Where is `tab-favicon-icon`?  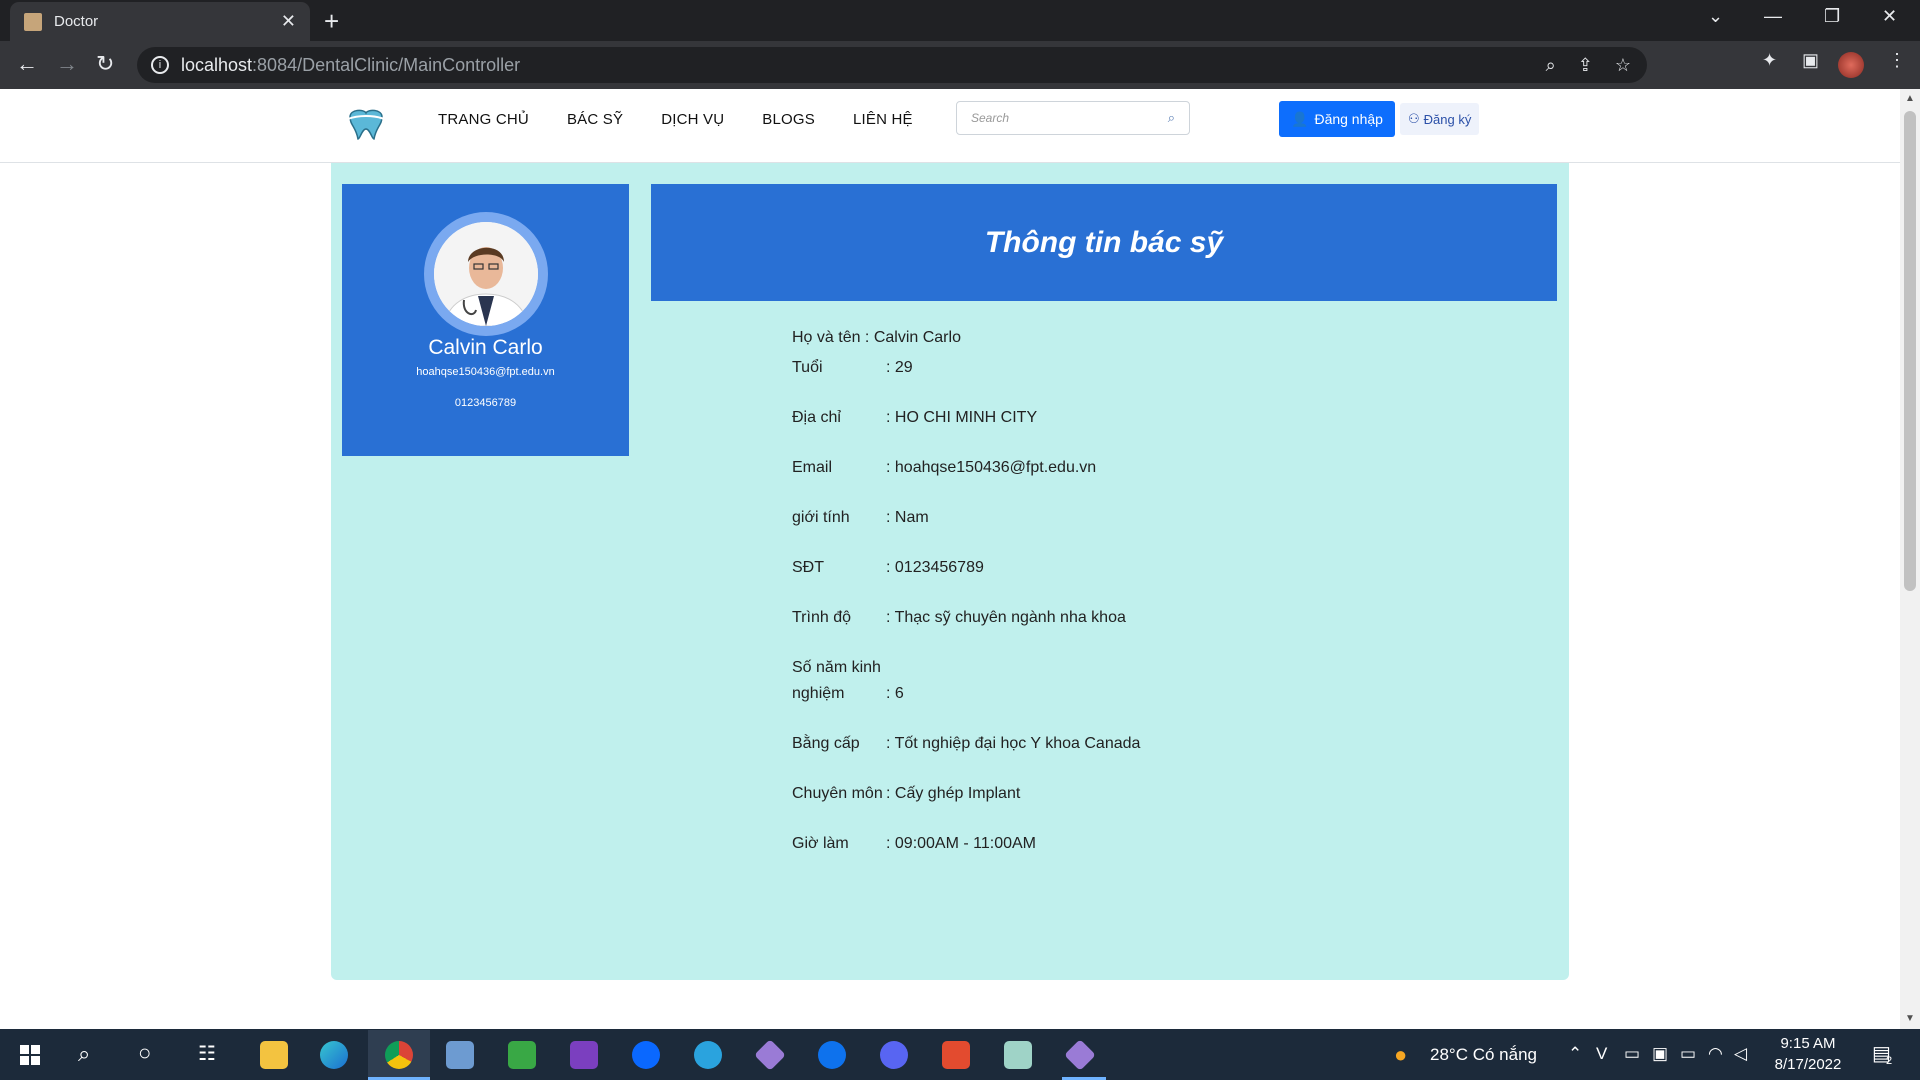 tab-favicon-icon is located at coordinates (33, 21).